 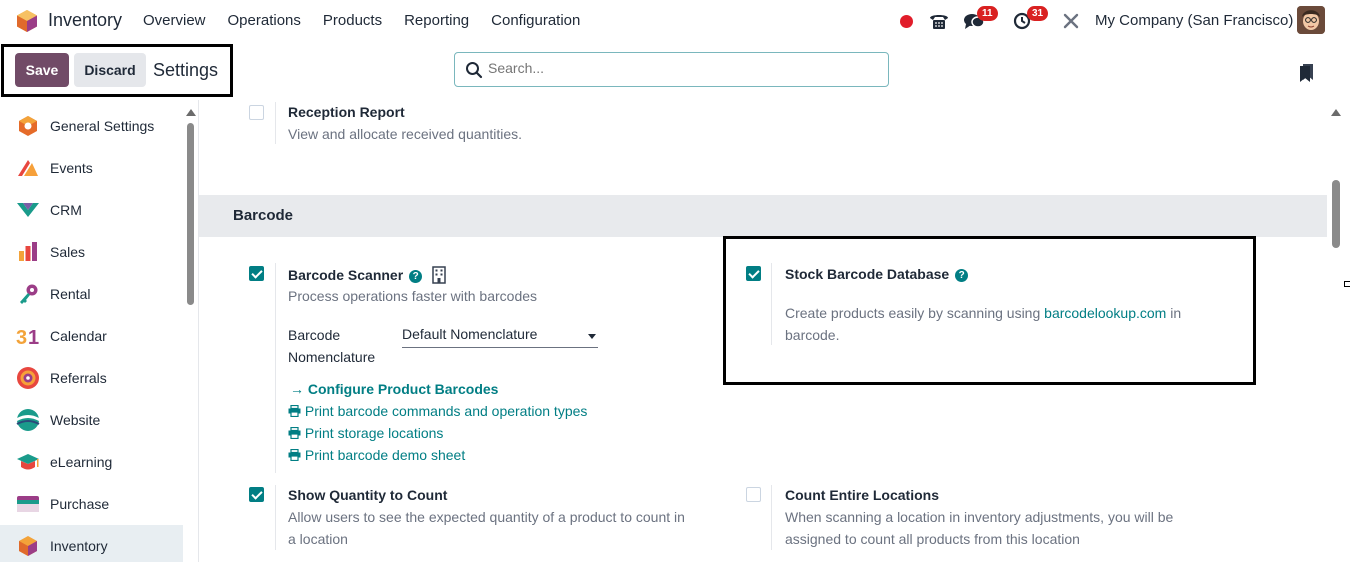 I want to click on menu-configuration: Configuration, so click(x=535, y=20).